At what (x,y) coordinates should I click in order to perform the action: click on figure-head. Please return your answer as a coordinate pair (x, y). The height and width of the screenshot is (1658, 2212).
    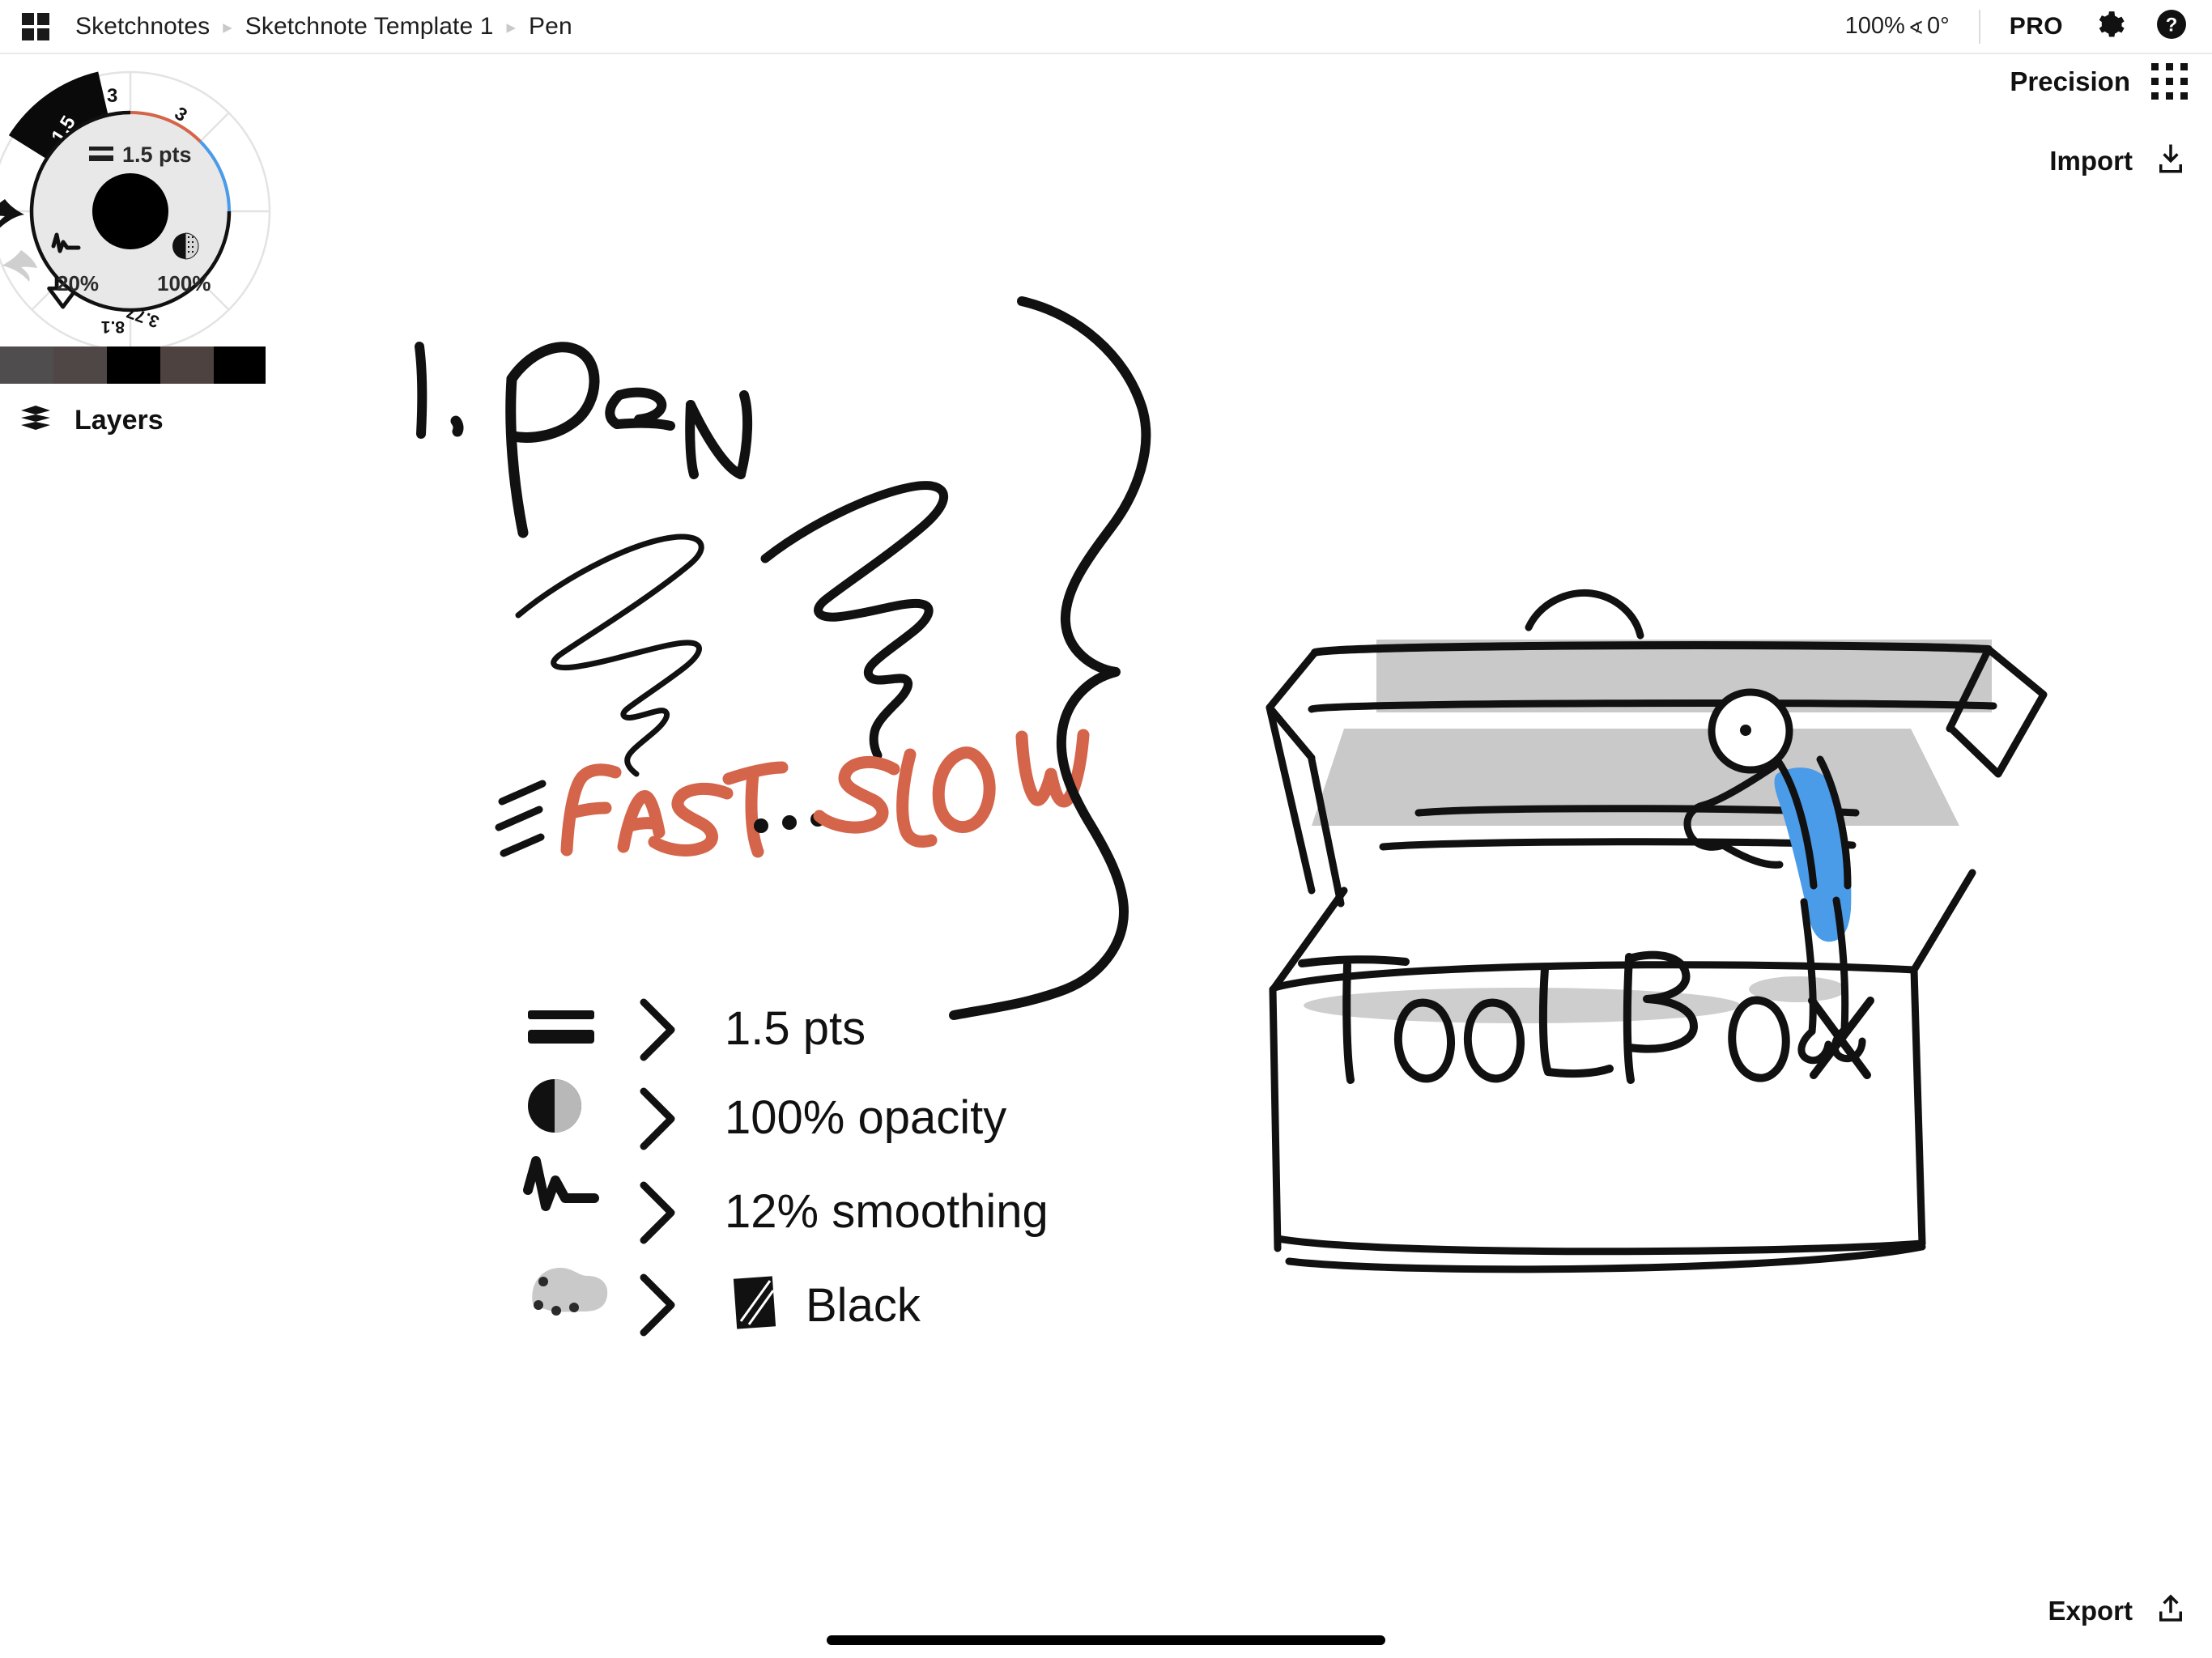
    Looking at the image, I should click on (1750, 731).